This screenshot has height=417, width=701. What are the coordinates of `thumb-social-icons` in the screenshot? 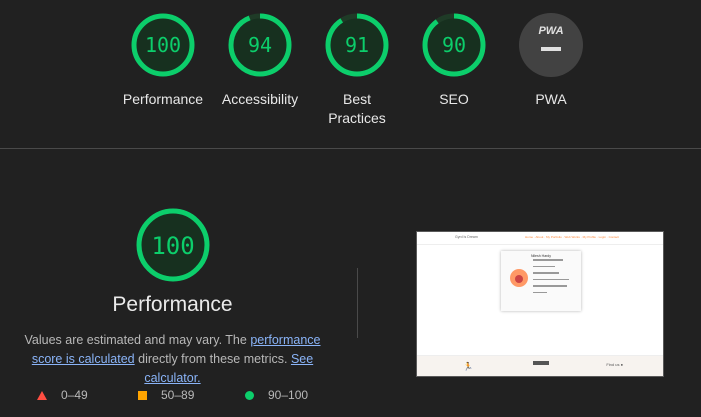 It's located at (541, 363).